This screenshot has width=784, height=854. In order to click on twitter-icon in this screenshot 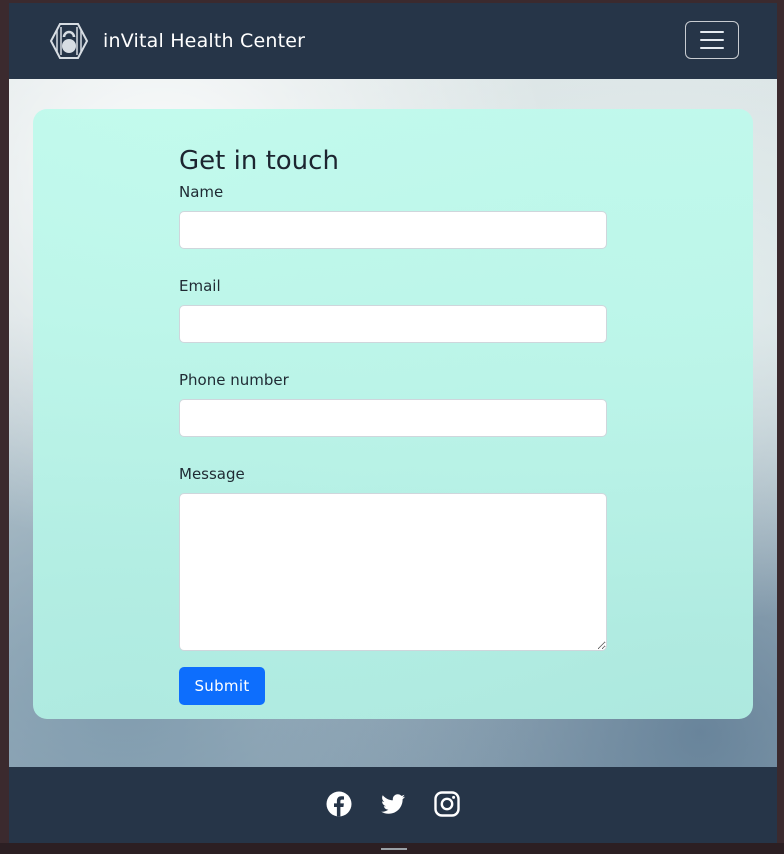, I will do `click(393, 804)`.